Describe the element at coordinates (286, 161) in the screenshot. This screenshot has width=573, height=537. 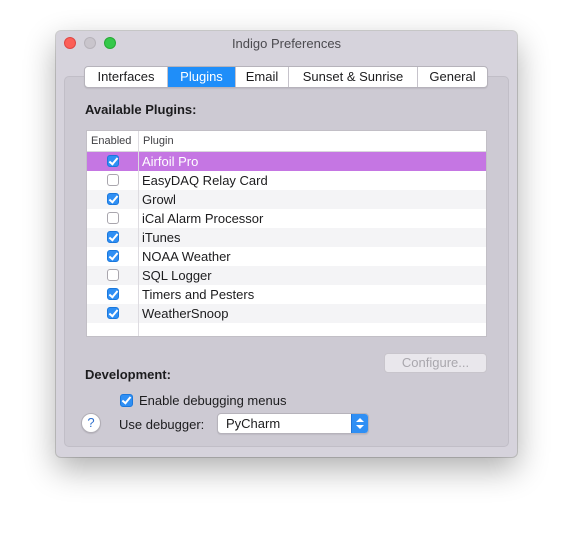
I see `table-row: Airfoil Pro` at that location.